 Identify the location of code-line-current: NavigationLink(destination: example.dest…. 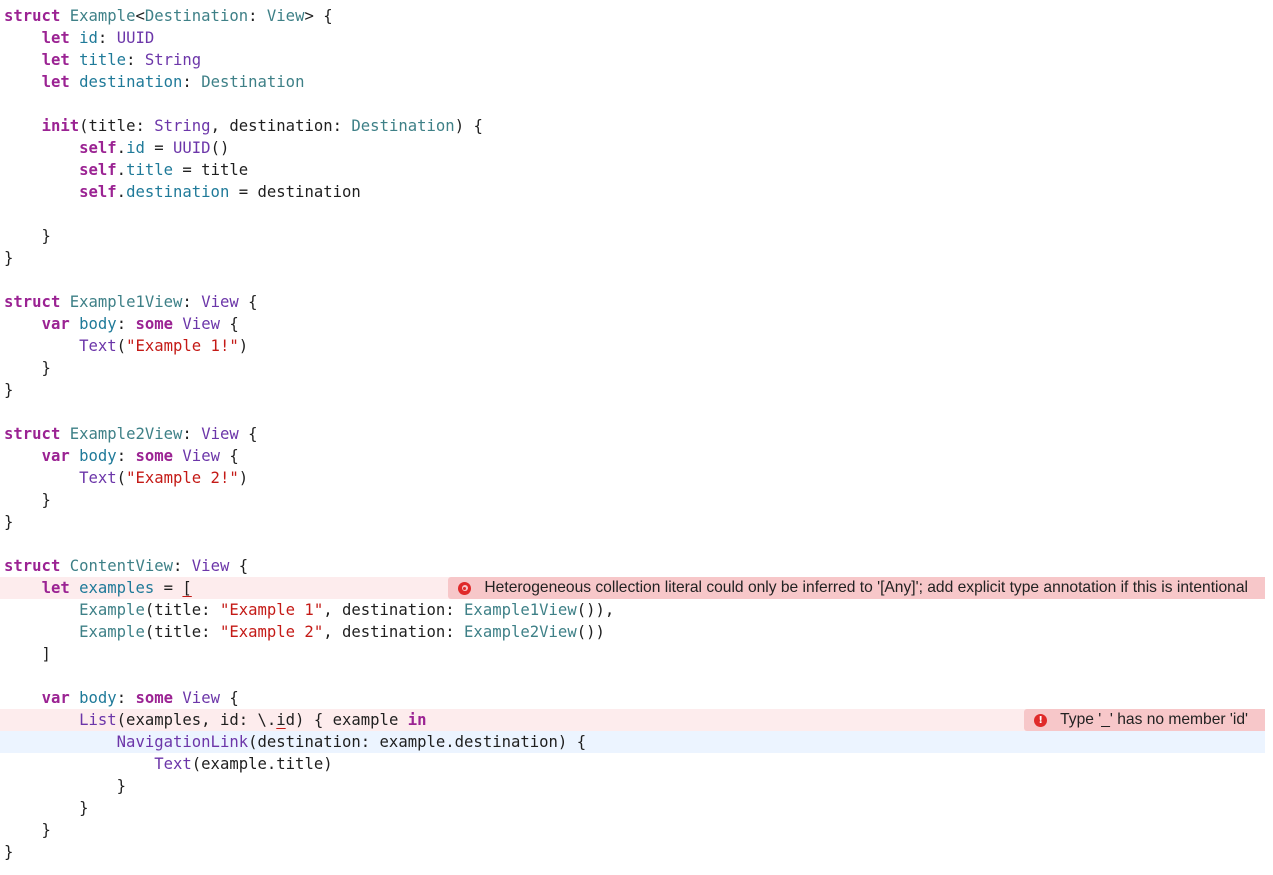
(632, 742).